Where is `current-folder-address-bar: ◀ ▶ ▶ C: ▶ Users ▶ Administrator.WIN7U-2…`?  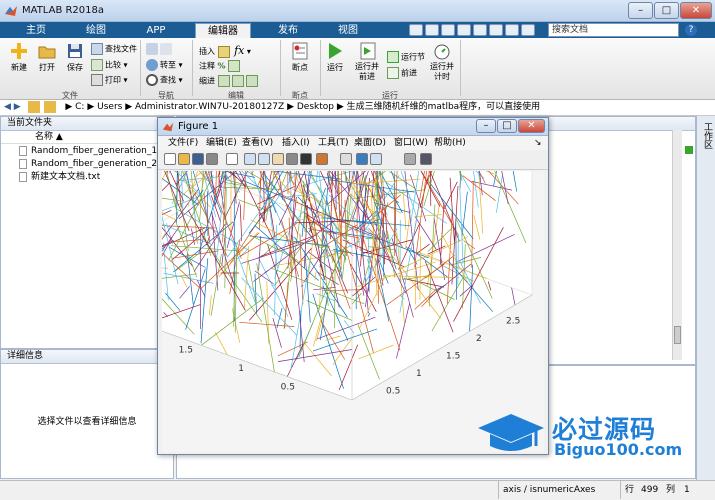
current-folder-address-bar: ◀ ▶ ▶ C: ▶ Users ▶ Administrator.WIN7U-2… is located at coordinates (357, 108).